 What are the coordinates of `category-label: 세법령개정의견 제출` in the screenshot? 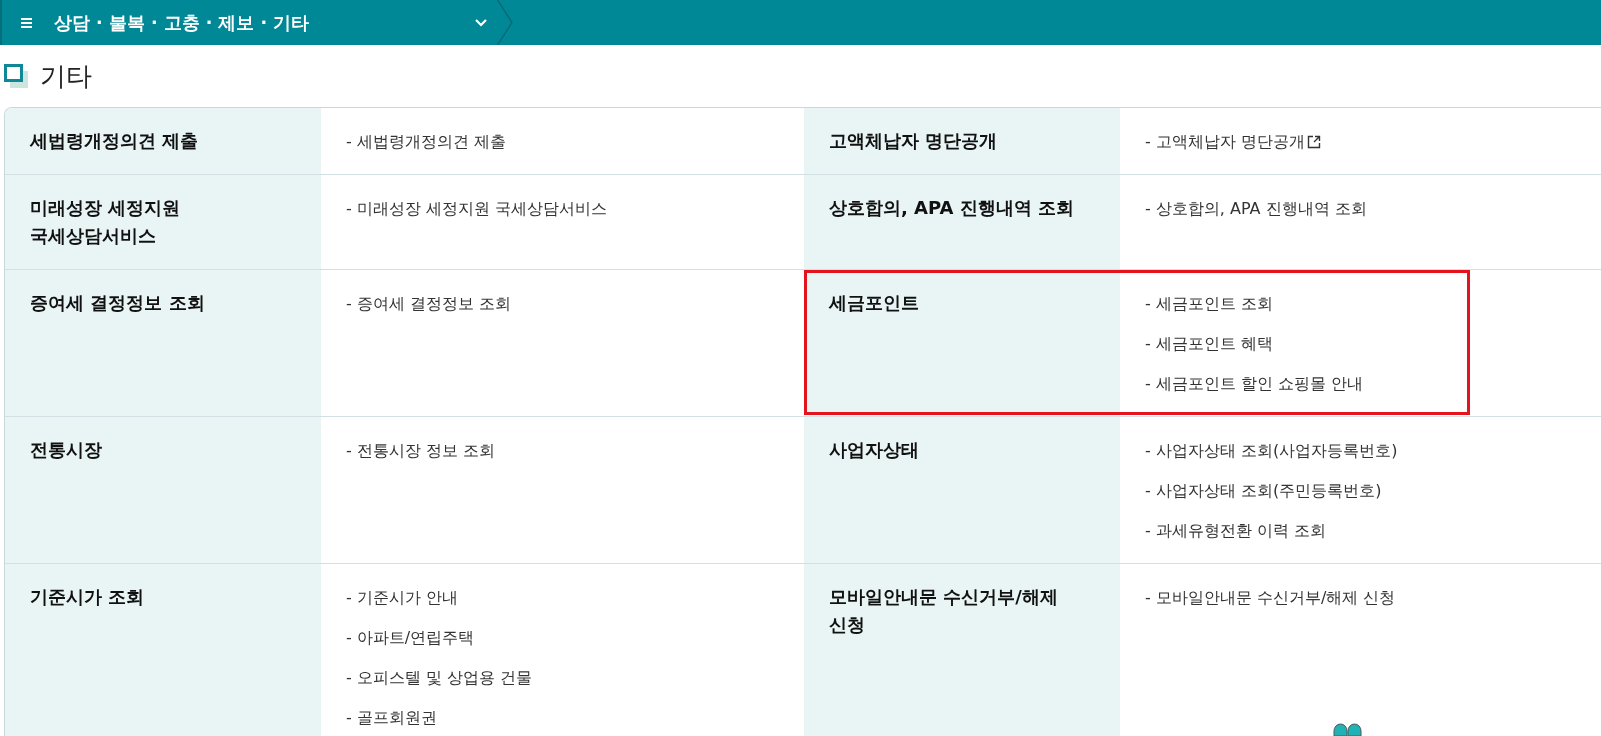 It's located at (163, 141).